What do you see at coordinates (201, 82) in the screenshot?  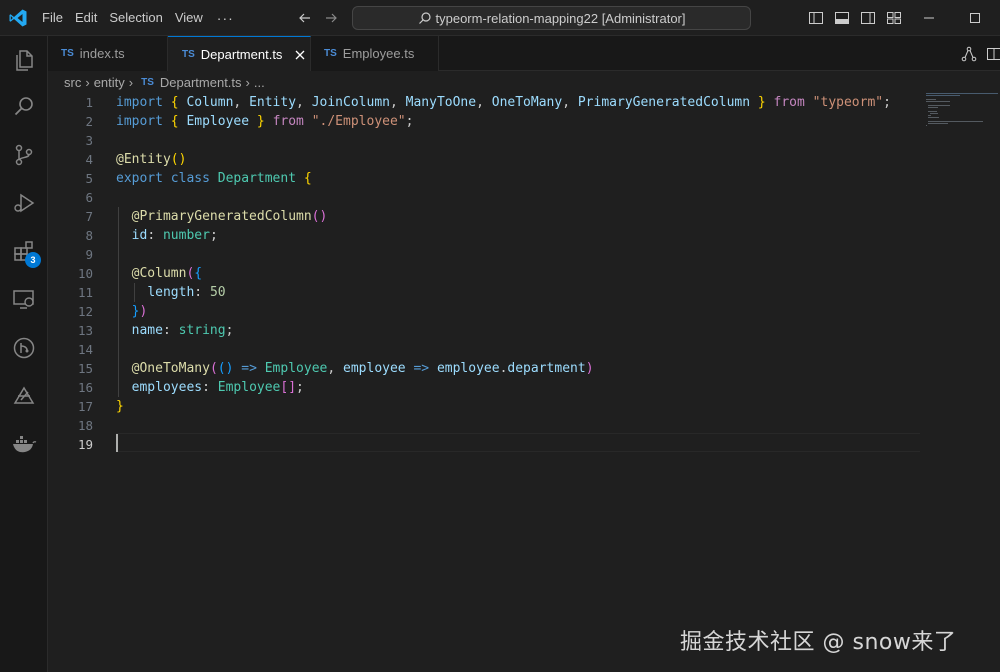 I see `breadcrumb-file: Department.ts` at bounding box center [201, 82].